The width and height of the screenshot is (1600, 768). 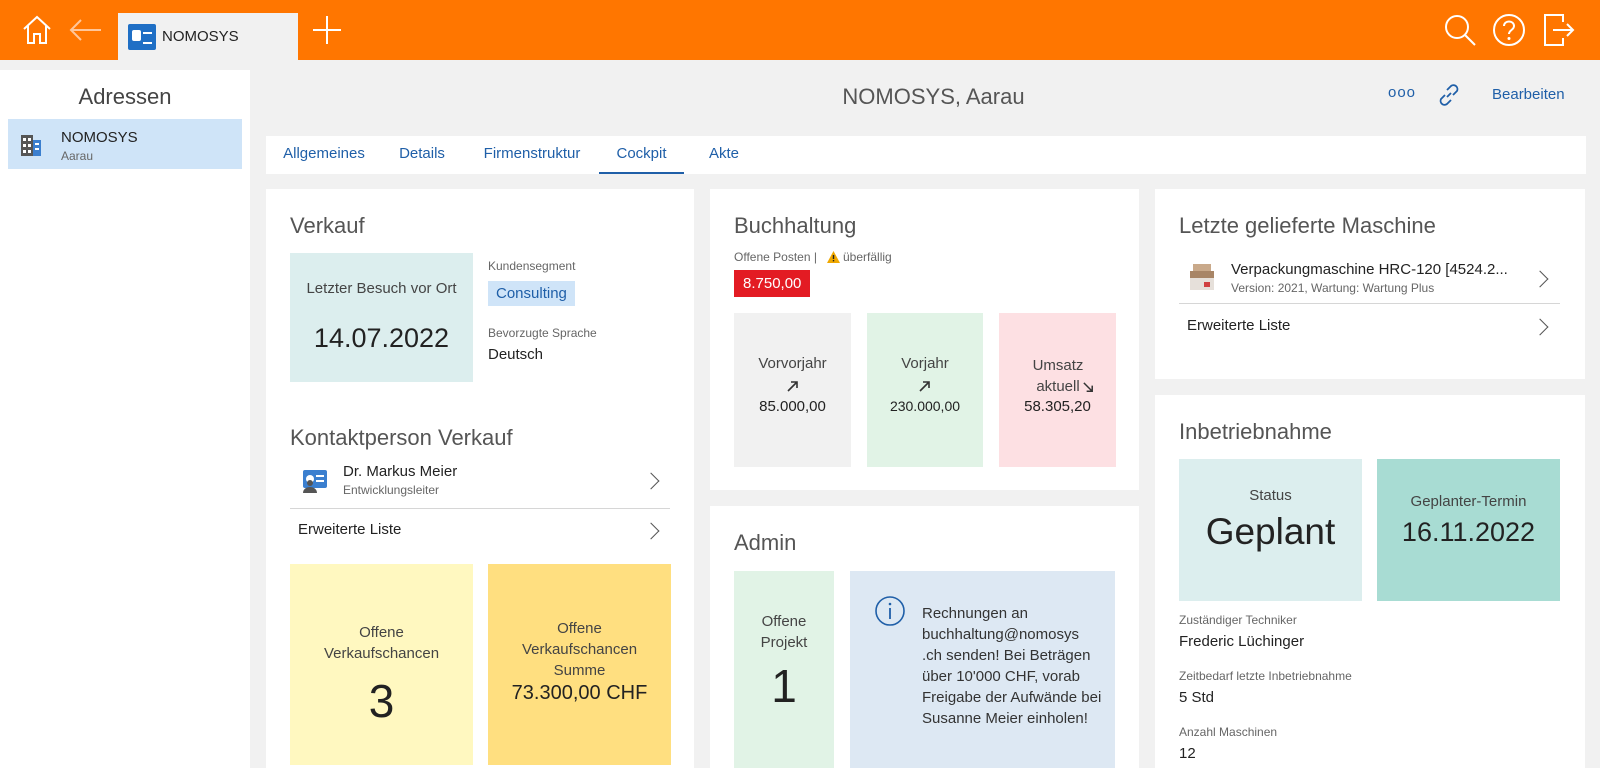 I want to click on verkauf-title: Verkauf, so click(x=327, y=225).